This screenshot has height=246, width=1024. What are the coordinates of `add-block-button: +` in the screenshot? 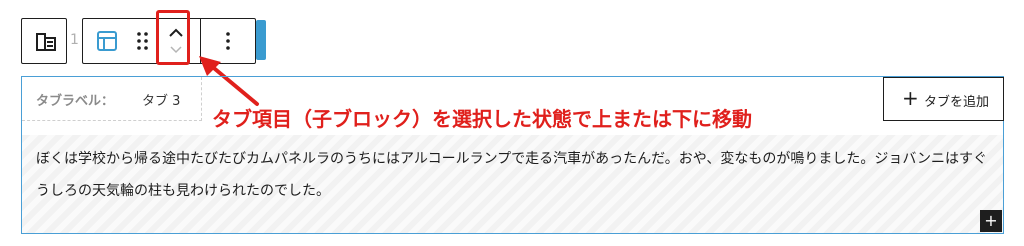 It's located at (991, 221).